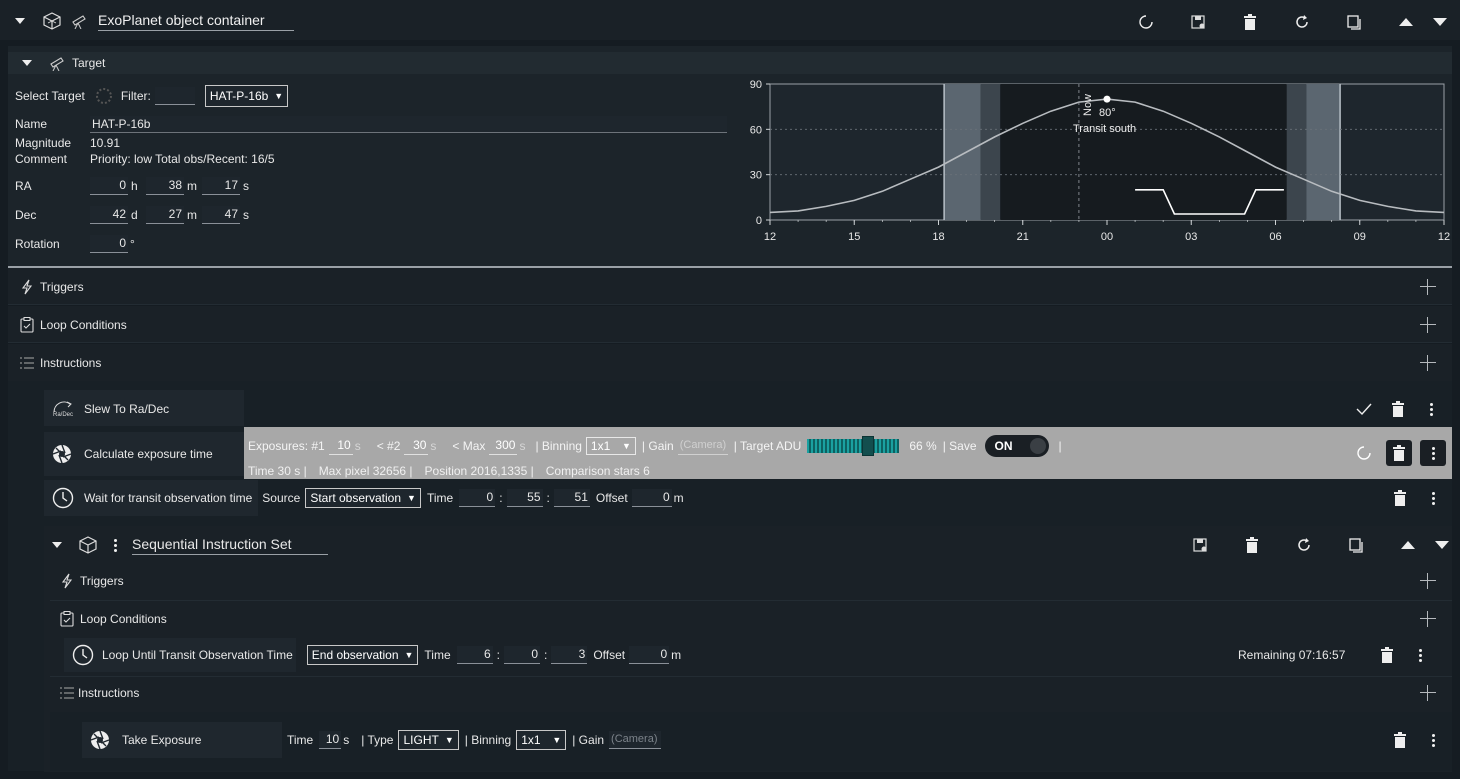  Describe the element at coordinates (67, 693) in the screenshot. I see `list-icon` at that location.